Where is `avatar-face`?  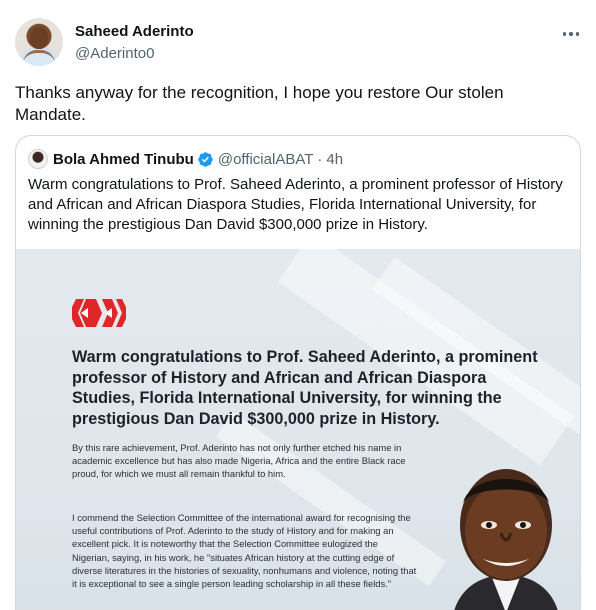 avatar-face is located at coordinates (39, 38).